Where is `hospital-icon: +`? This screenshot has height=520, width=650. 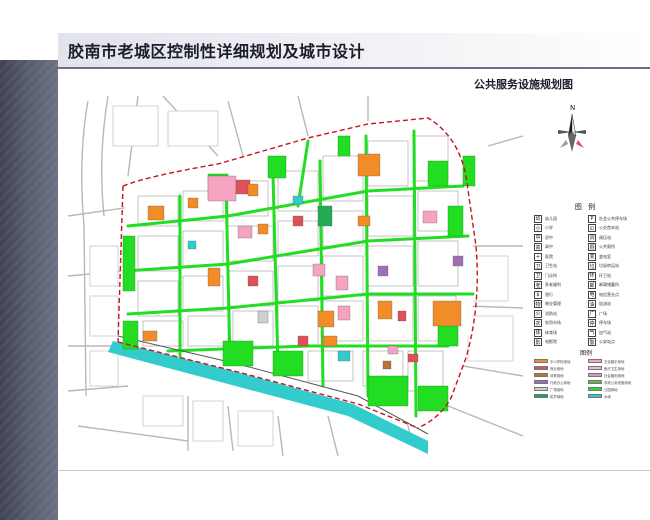 hospital-icon: + is located at coordinates (538, 256).